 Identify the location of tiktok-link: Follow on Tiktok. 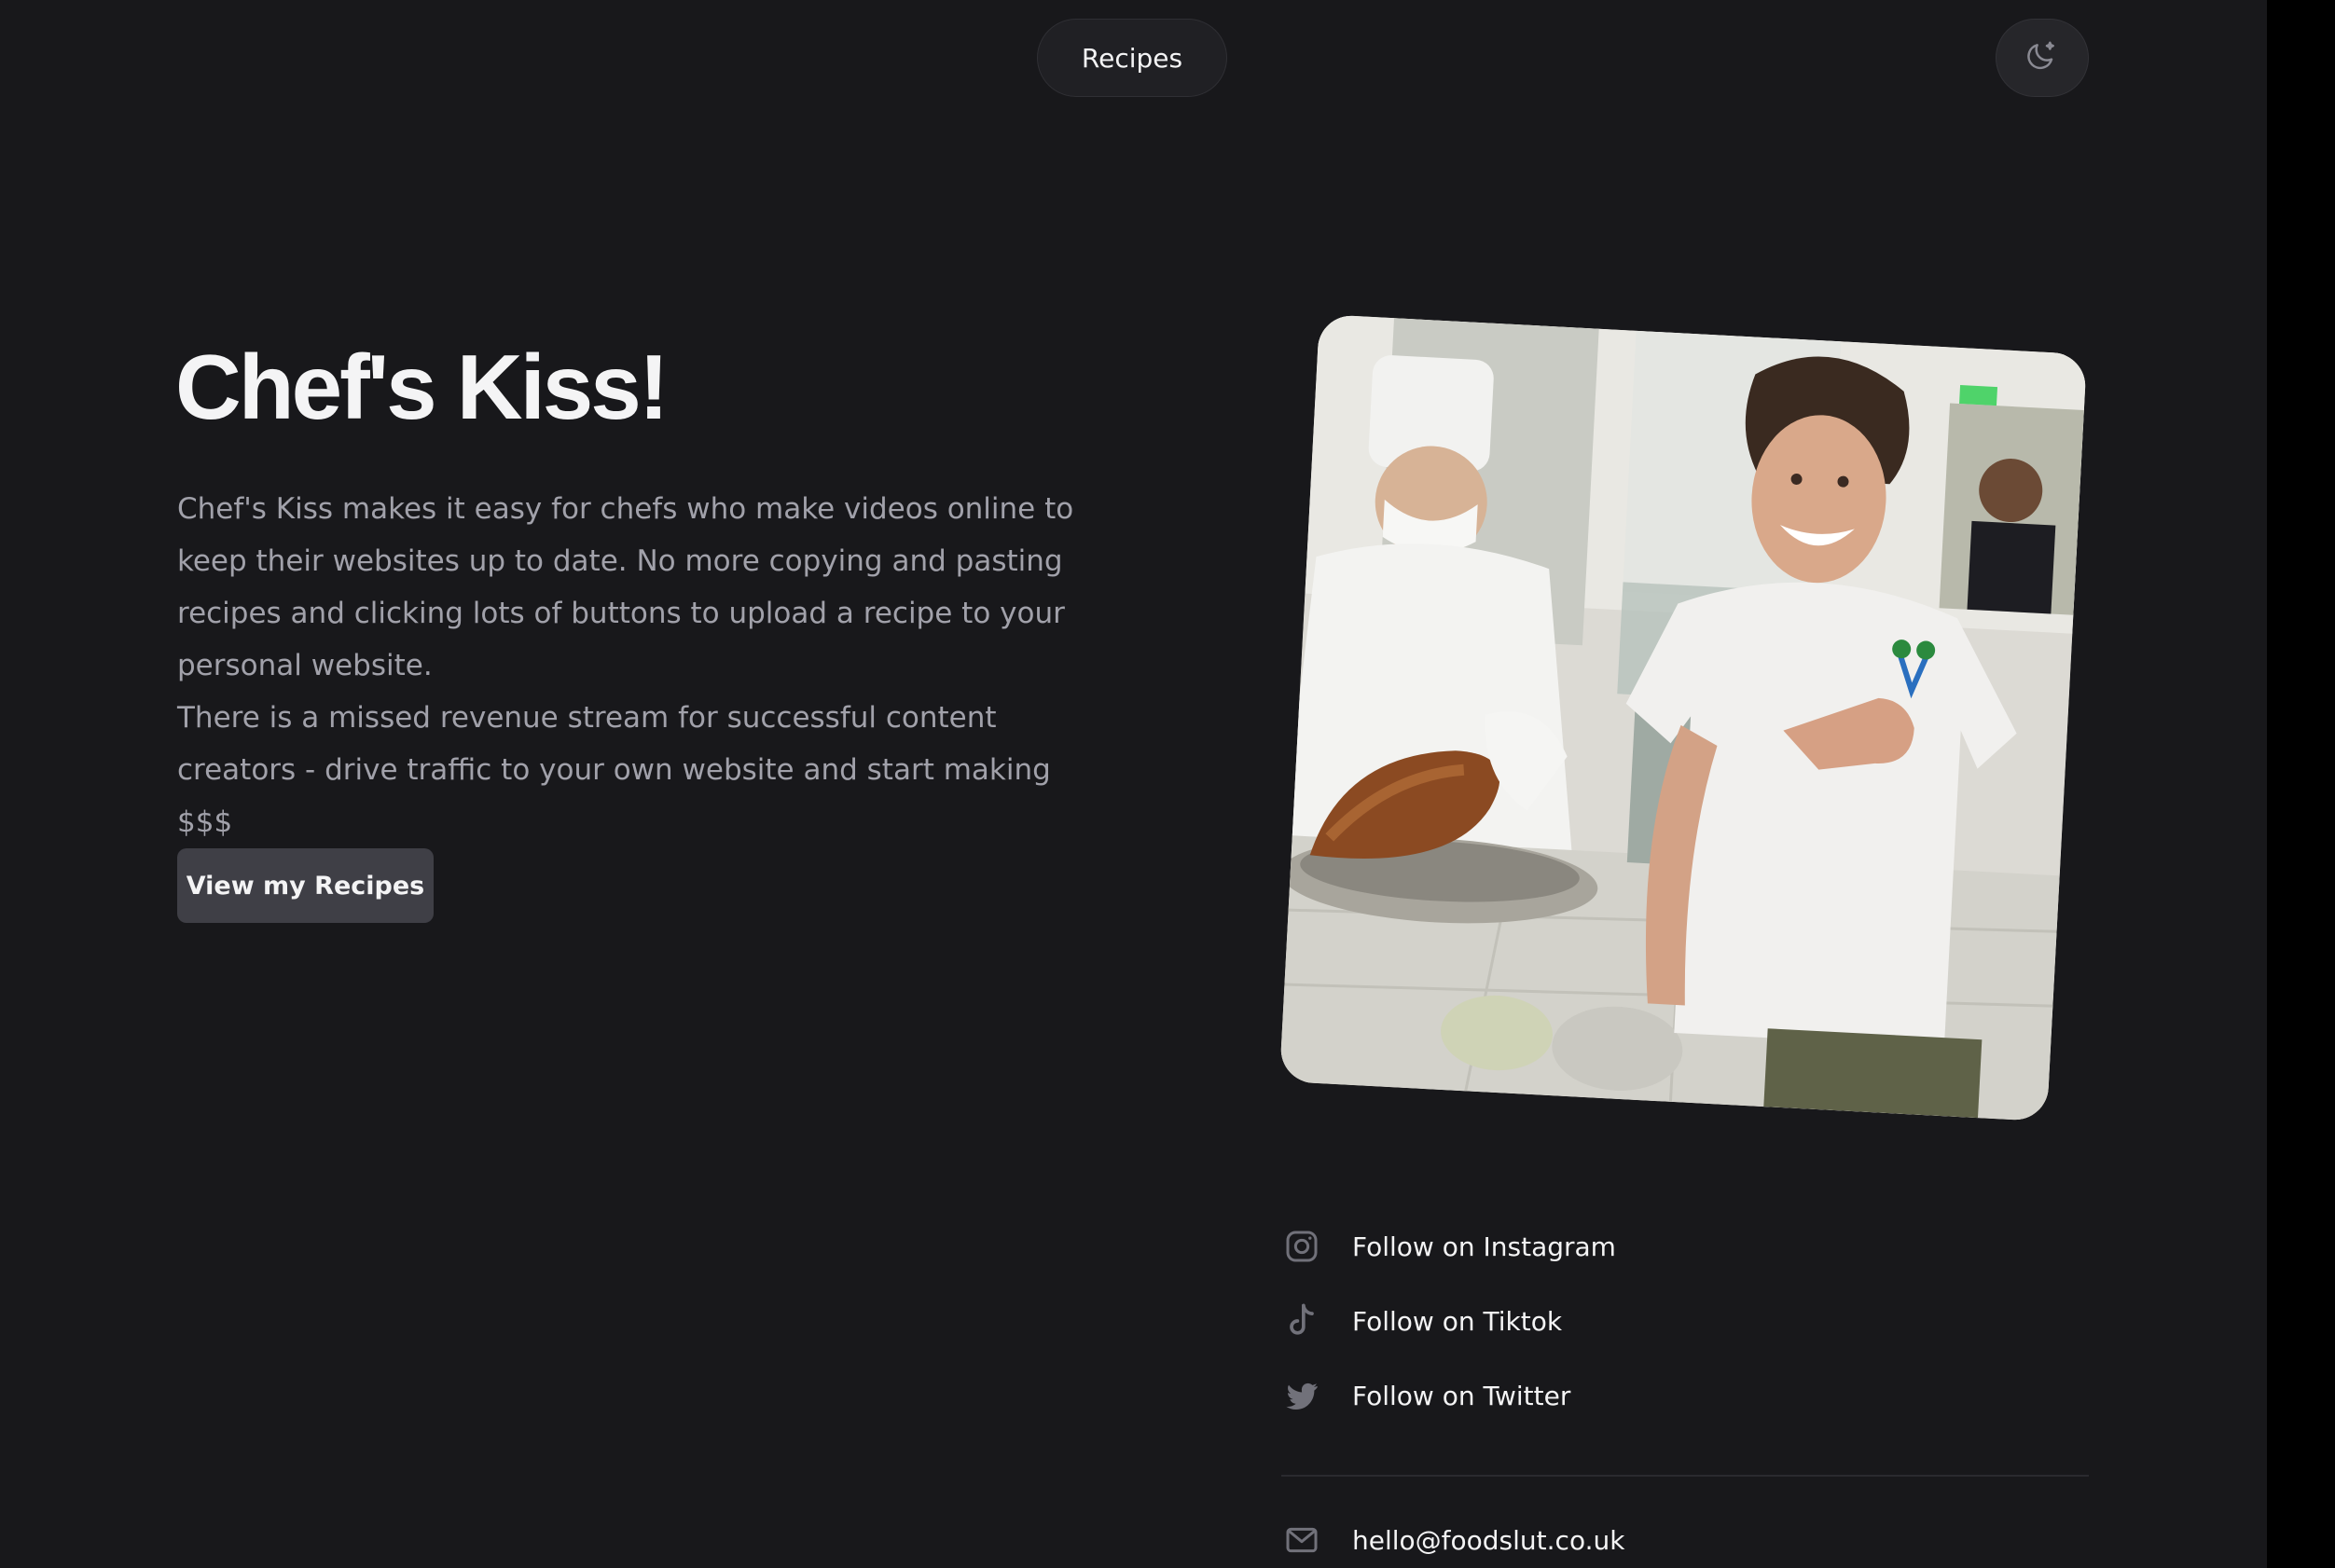
(1449, 1321).